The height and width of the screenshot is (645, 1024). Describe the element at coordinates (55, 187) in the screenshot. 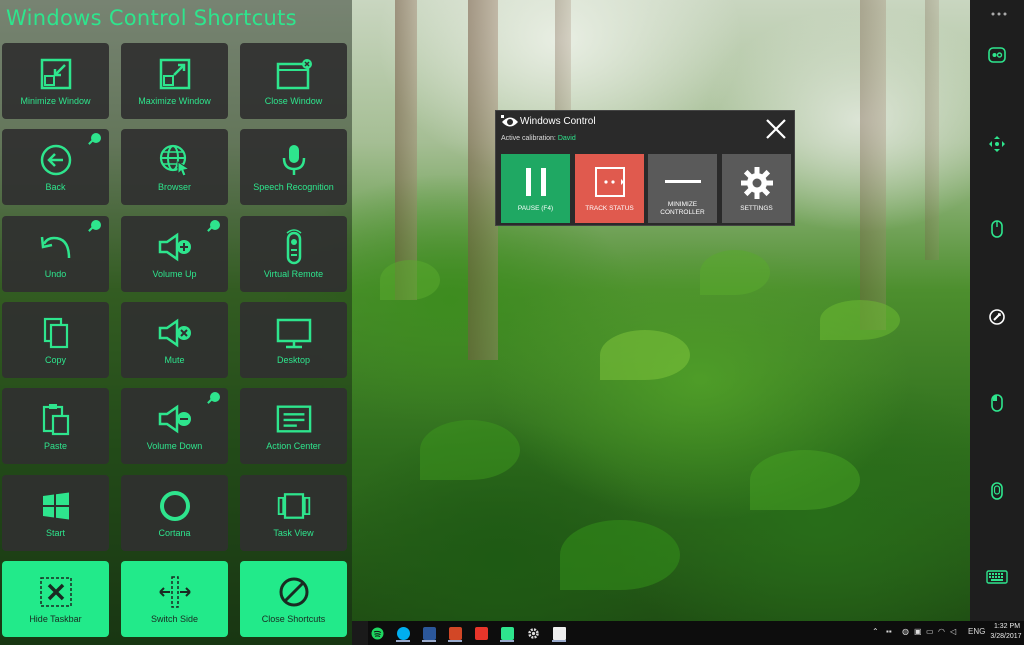

I see `tile-label: Back` at that location.